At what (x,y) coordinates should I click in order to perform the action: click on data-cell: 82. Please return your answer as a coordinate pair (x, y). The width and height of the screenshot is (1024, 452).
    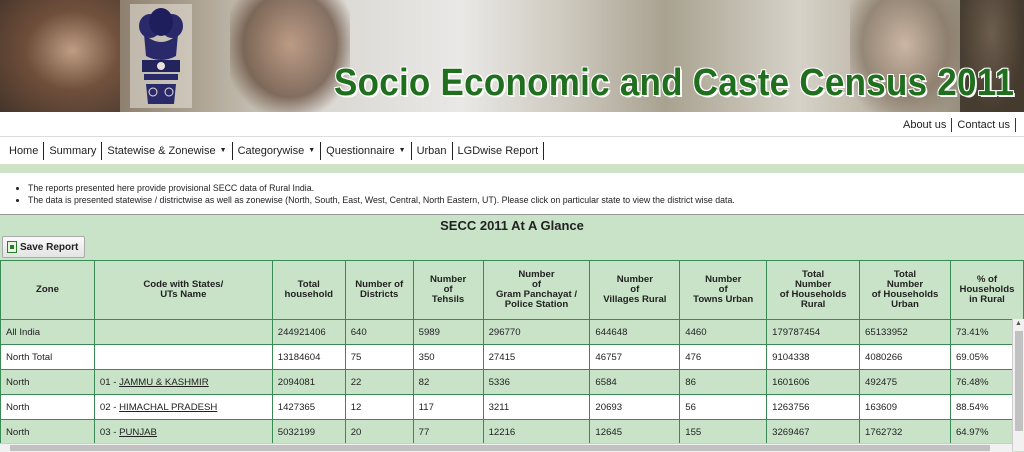
    Looking at the image, I should click on (448, 382).